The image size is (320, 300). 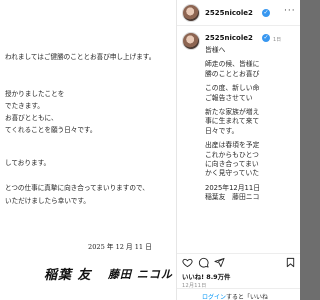 What do you see at coordinates (120, 247) in the screenshot?
I see `letter-date: 2025 年 12 月 11 日` at bounding box center [120, 247].